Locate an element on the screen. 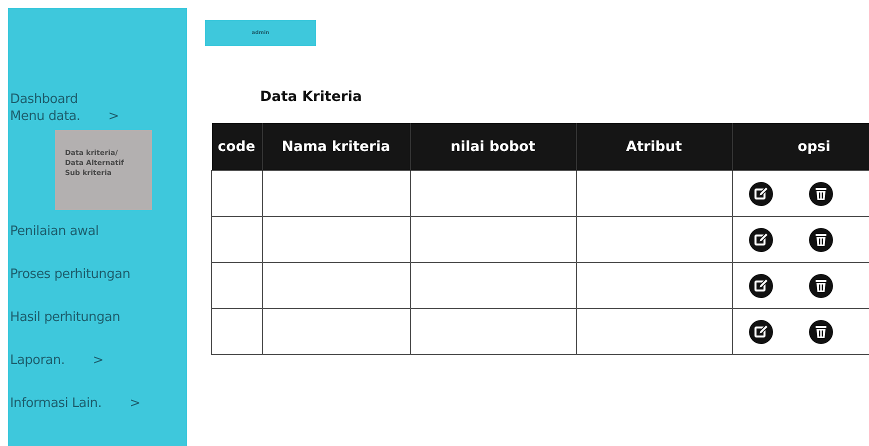  column-header: opsi is located at coordinates (800, 146).